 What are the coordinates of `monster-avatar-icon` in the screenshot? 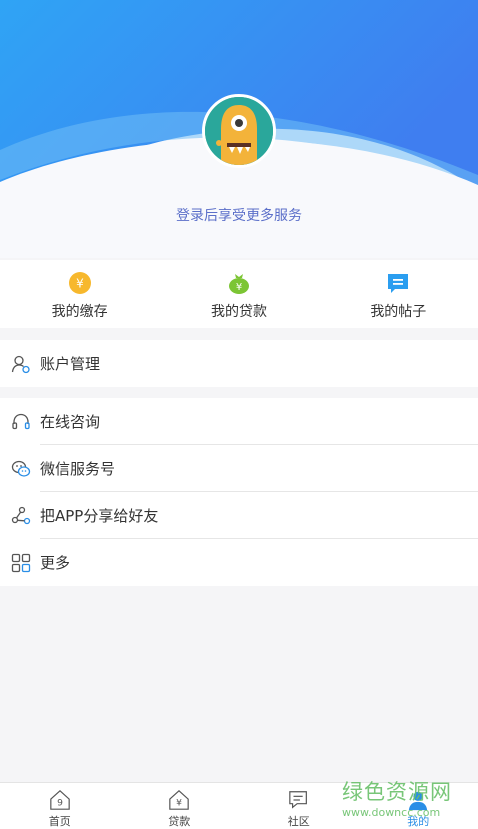 It's located at (239, 131).